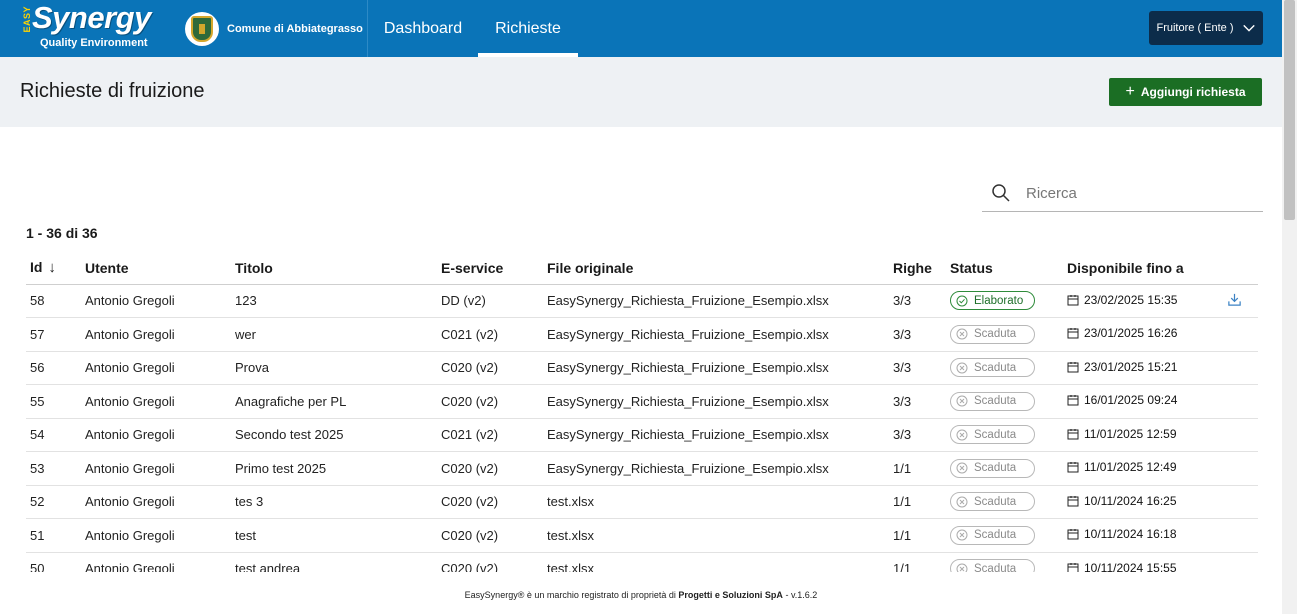 This screenshot has height=614, width=1297. What do you see at coordinates (1147, 268) in the screenshot?
I see `col-header-disponibile: Disponibile fino a` at bounding box center [1147, 268].